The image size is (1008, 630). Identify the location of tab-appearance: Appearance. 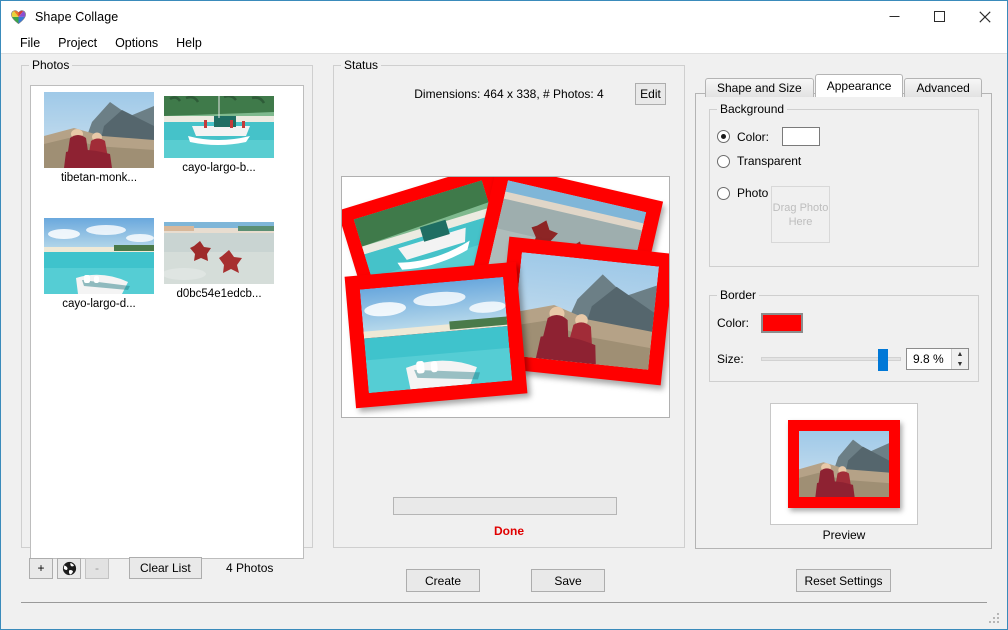
(859, 85).